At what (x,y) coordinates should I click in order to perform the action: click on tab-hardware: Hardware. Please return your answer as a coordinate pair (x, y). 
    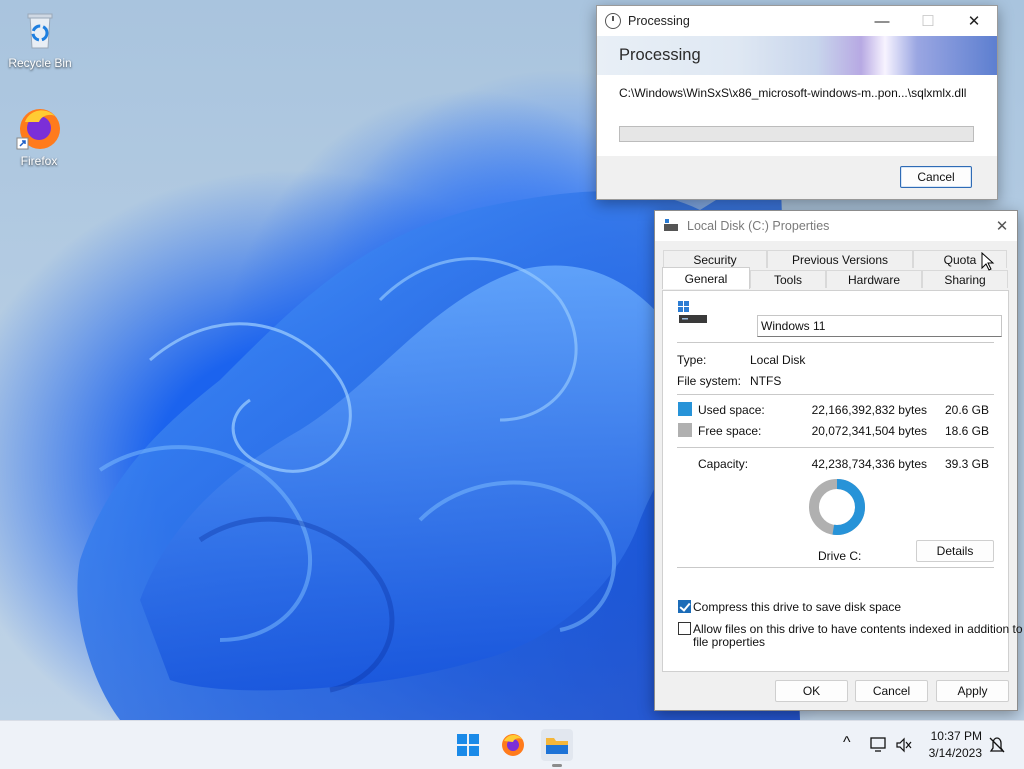
    Looking at the image, I should click on (874, 279).